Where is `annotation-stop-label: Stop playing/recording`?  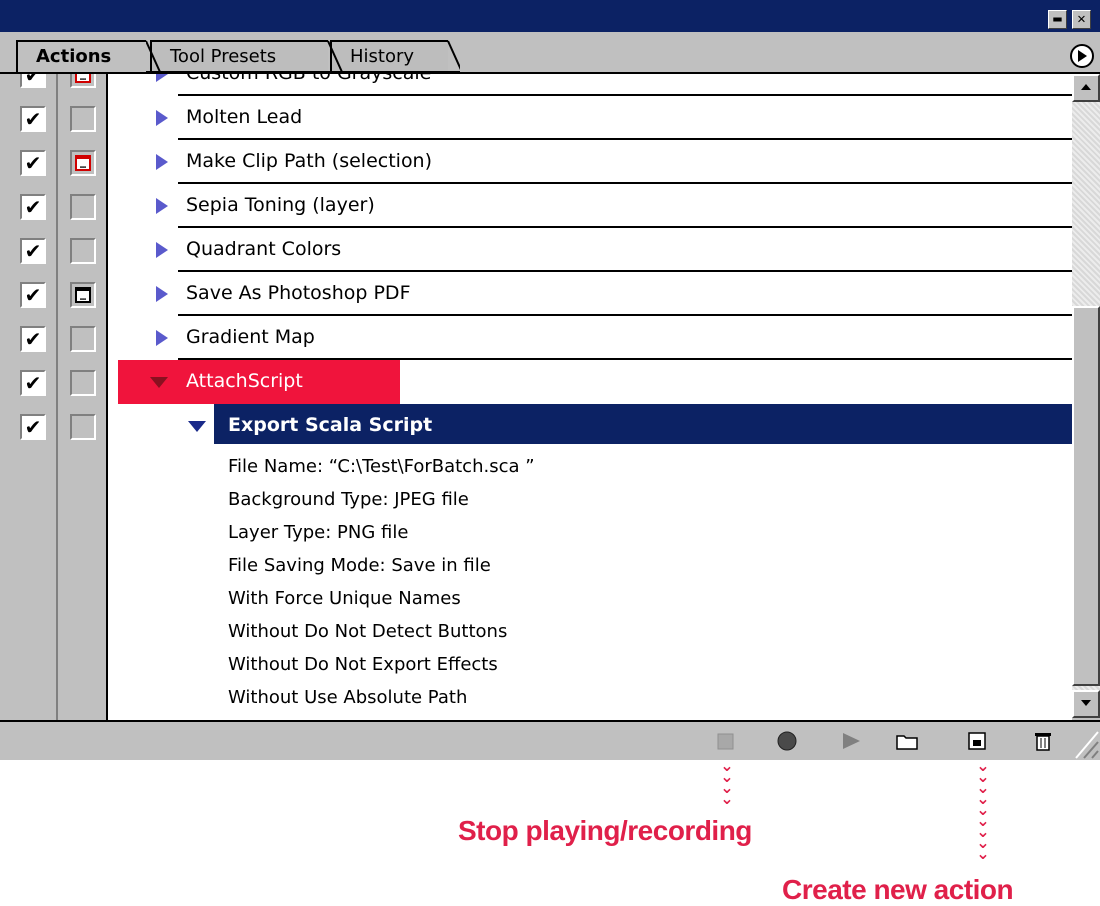
annotation-stop-label: Stop playing/recording is located at coordinates (605, 830).